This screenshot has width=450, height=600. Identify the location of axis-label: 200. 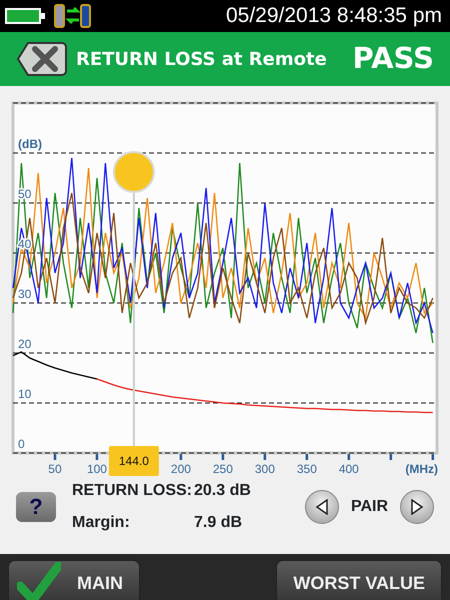
(180, 469).